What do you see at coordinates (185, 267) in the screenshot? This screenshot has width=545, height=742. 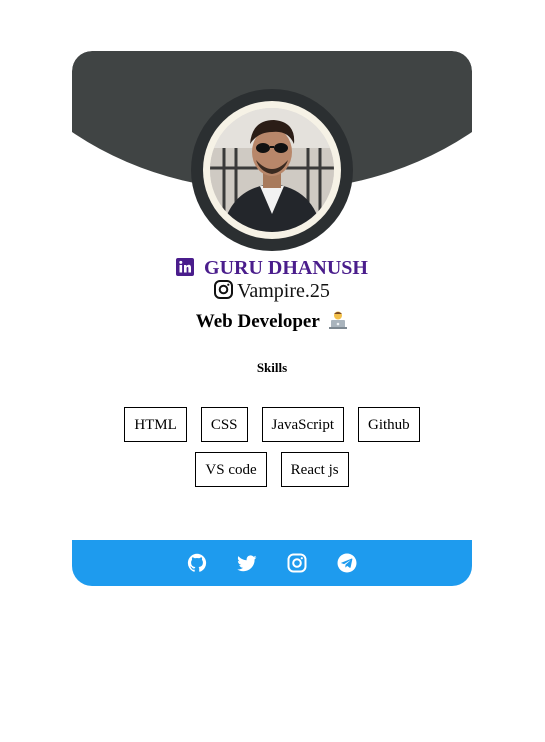 I see `linkedin-icon` at bounding box center [185, 267].